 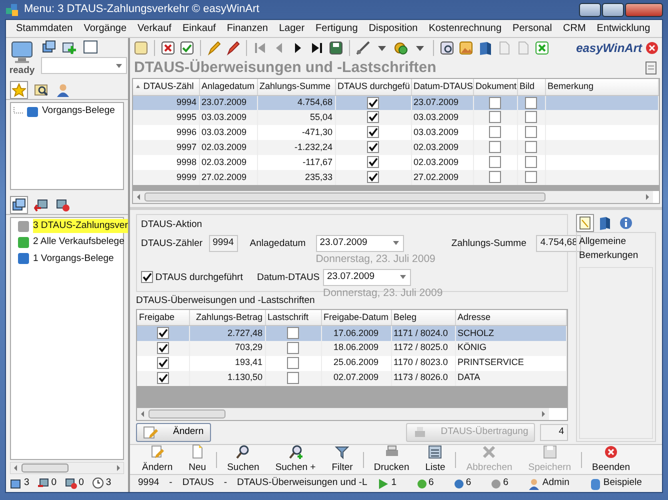 I want to click on table-row: 703,29 18.06.2009 1172 / 8025.0 KÖNIG, so click(x=351, y=348).